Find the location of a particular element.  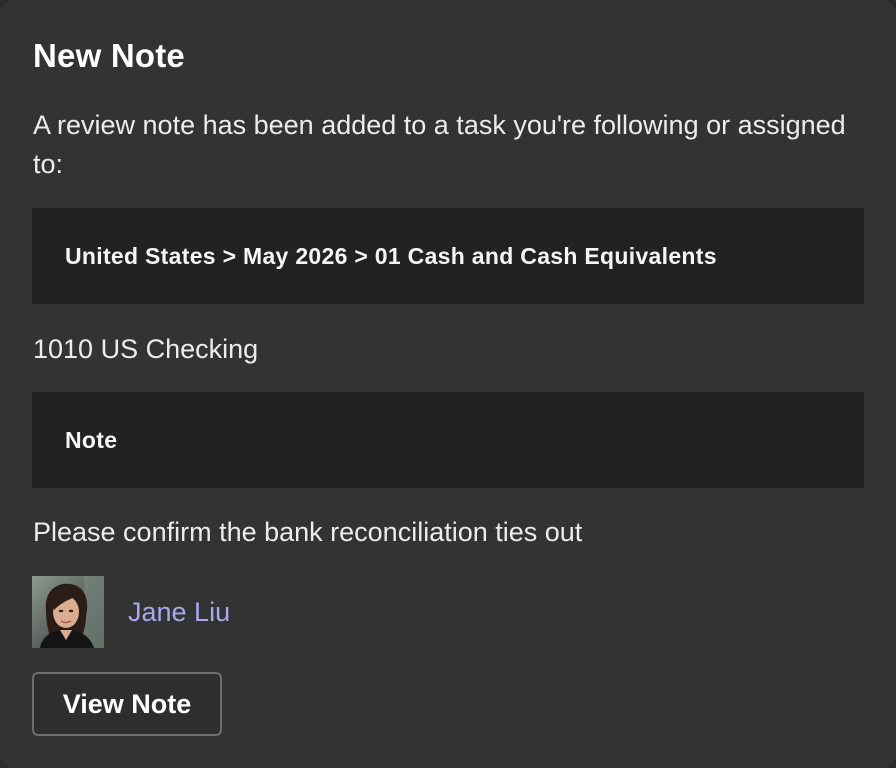

author-row: Jane Liu is located at coordinates (131, 612).